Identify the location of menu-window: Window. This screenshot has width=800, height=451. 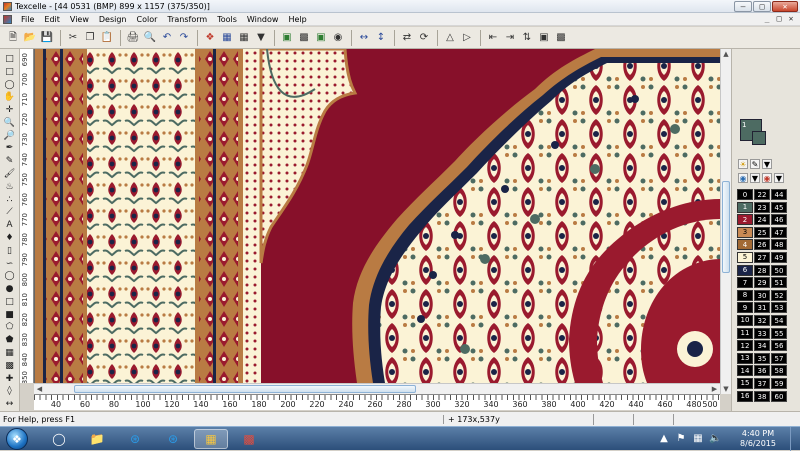
(263, 19).